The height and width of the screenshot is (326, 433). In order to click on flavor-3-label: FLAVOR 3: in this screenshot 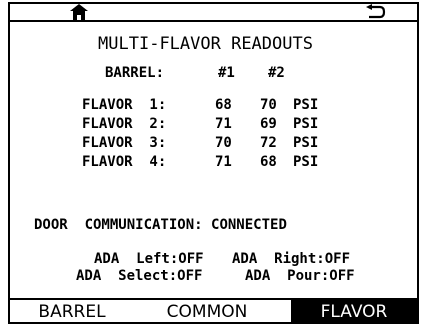, I will do `click(124, 143)`.